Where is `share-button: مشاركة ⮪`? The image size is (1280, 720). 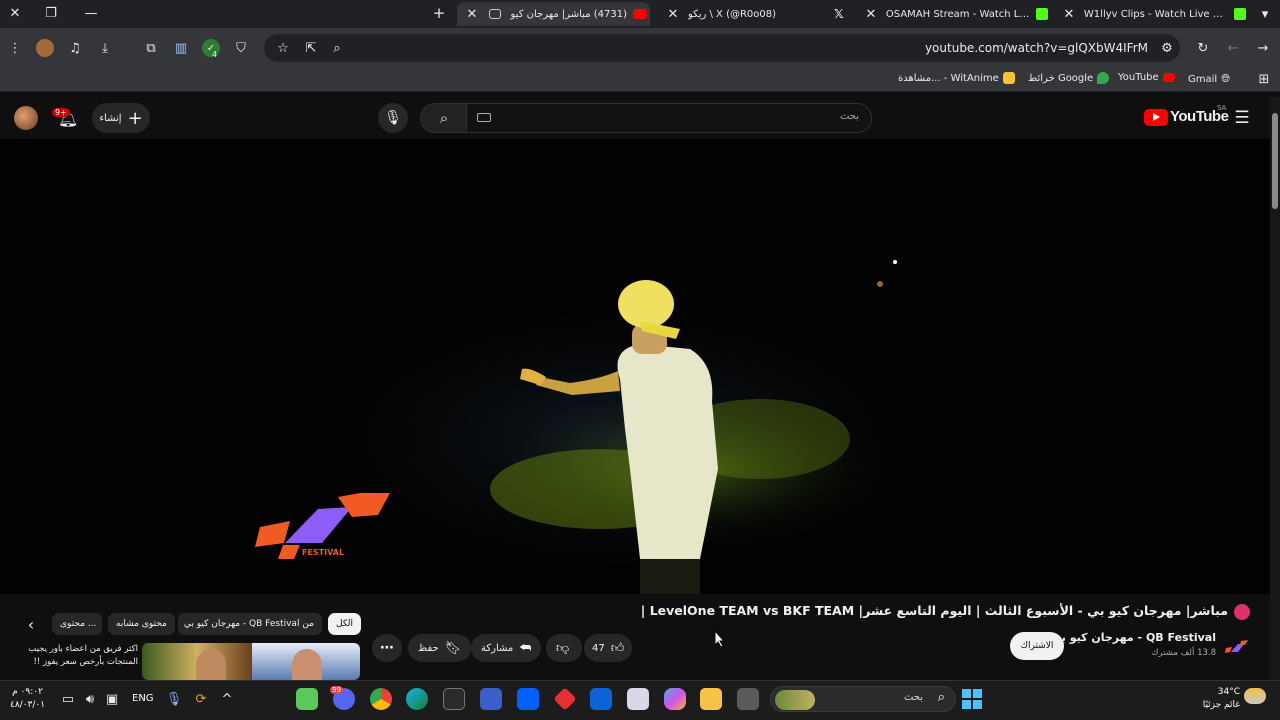 share-button: مشاركة ⮪ is located at coordinates (506, 648).